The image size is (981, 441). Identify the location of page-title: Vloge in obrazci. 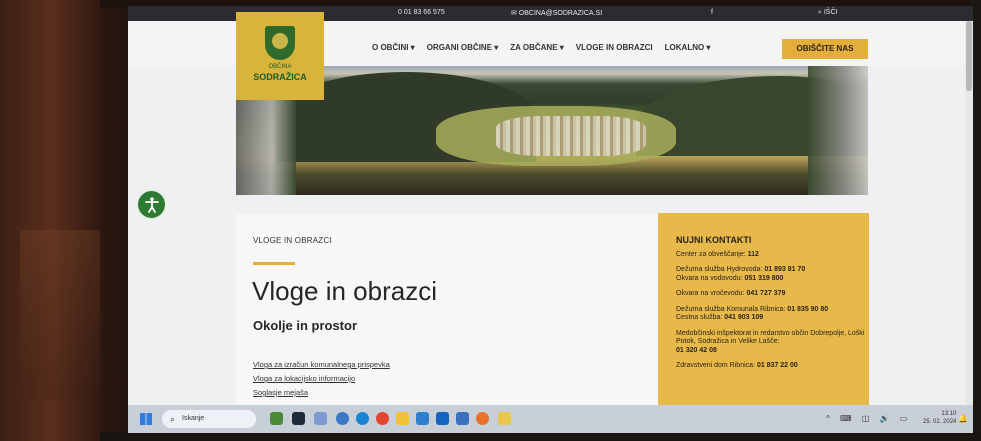
(344, 291).